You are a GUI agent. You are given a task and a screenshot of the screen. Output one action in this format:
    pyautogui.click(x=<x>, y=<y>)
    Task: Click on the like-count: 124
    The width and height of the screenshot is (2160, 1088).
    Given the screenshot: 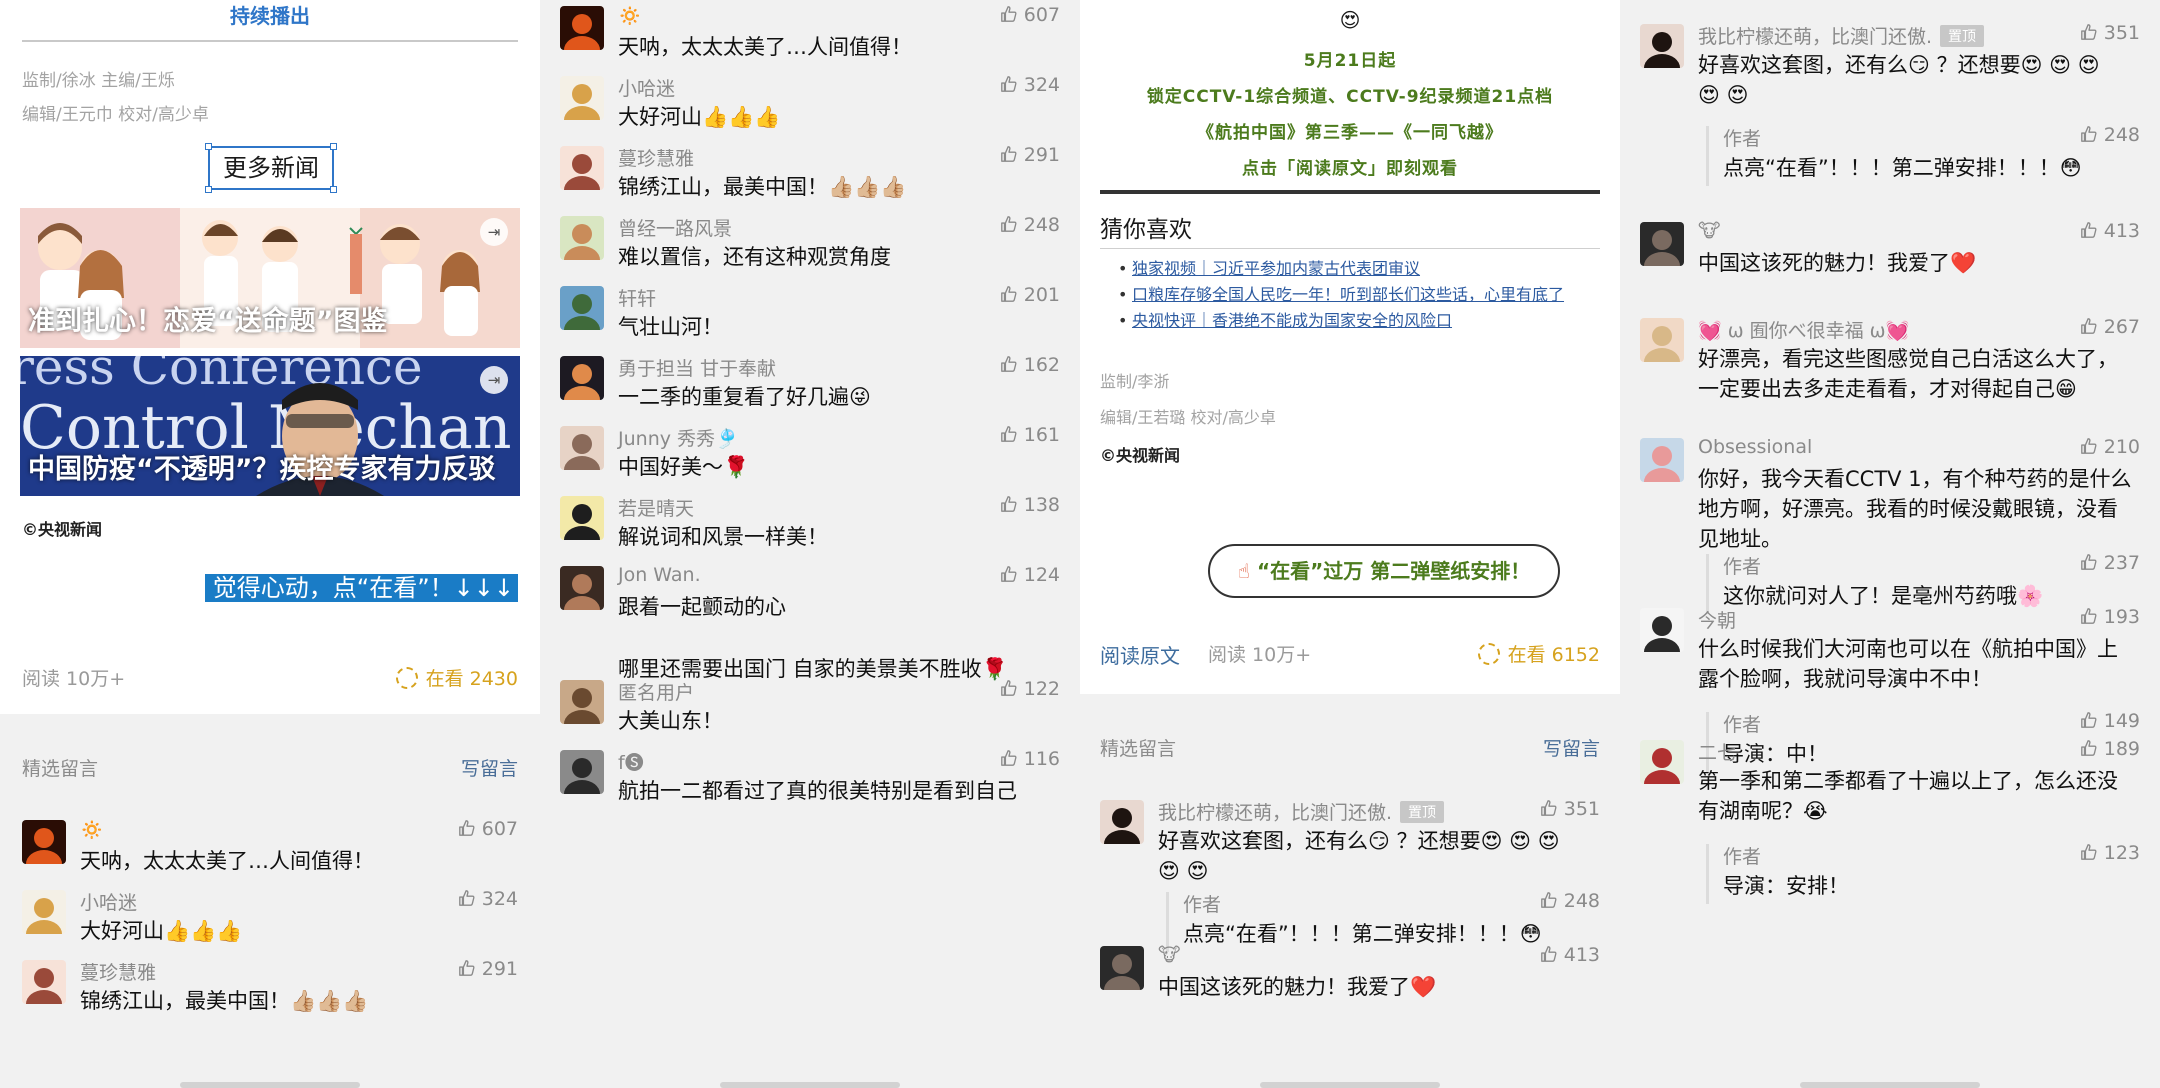 What is the action you would take?
    pyautogui.click(x=1041, y=575)
    